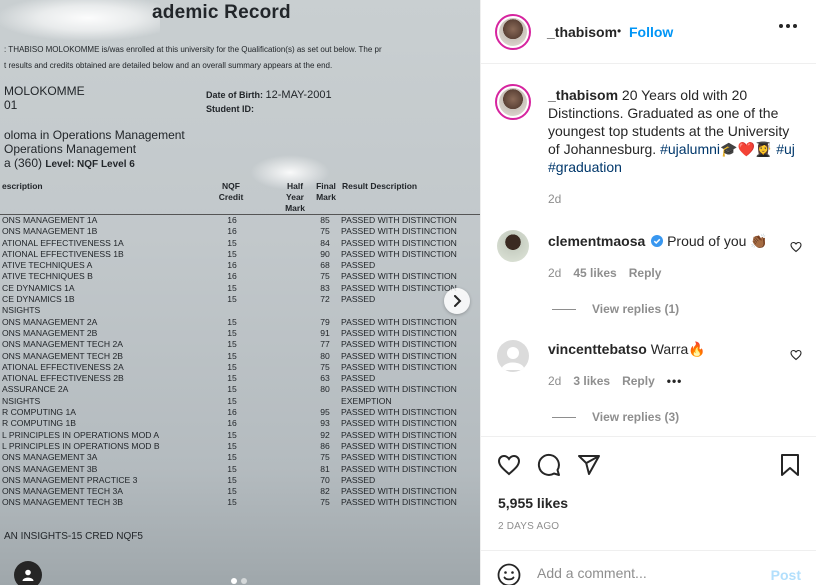 Image resolution: width=816 pixels, height=585 pixels. Describe the element at coordinates (675, 381) in the screenshot. I see `comment-options-icon: •••` at that location.